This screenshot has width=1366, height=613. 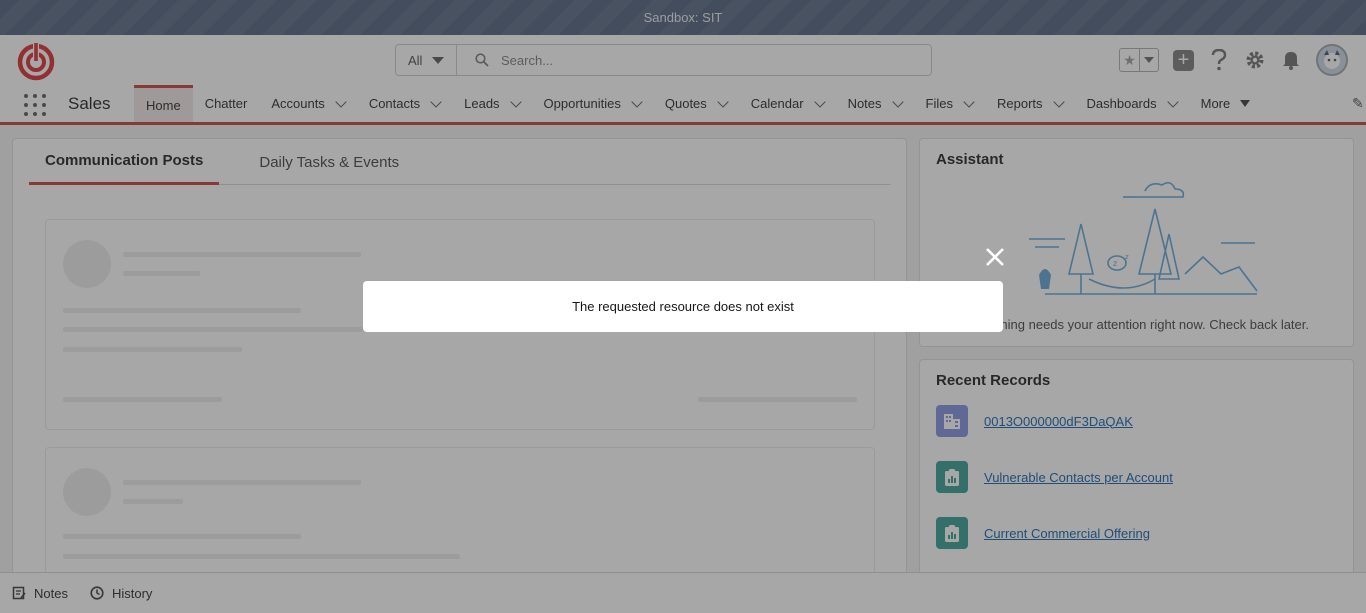 I want to click on close-icon, so click(x=995, y=257).